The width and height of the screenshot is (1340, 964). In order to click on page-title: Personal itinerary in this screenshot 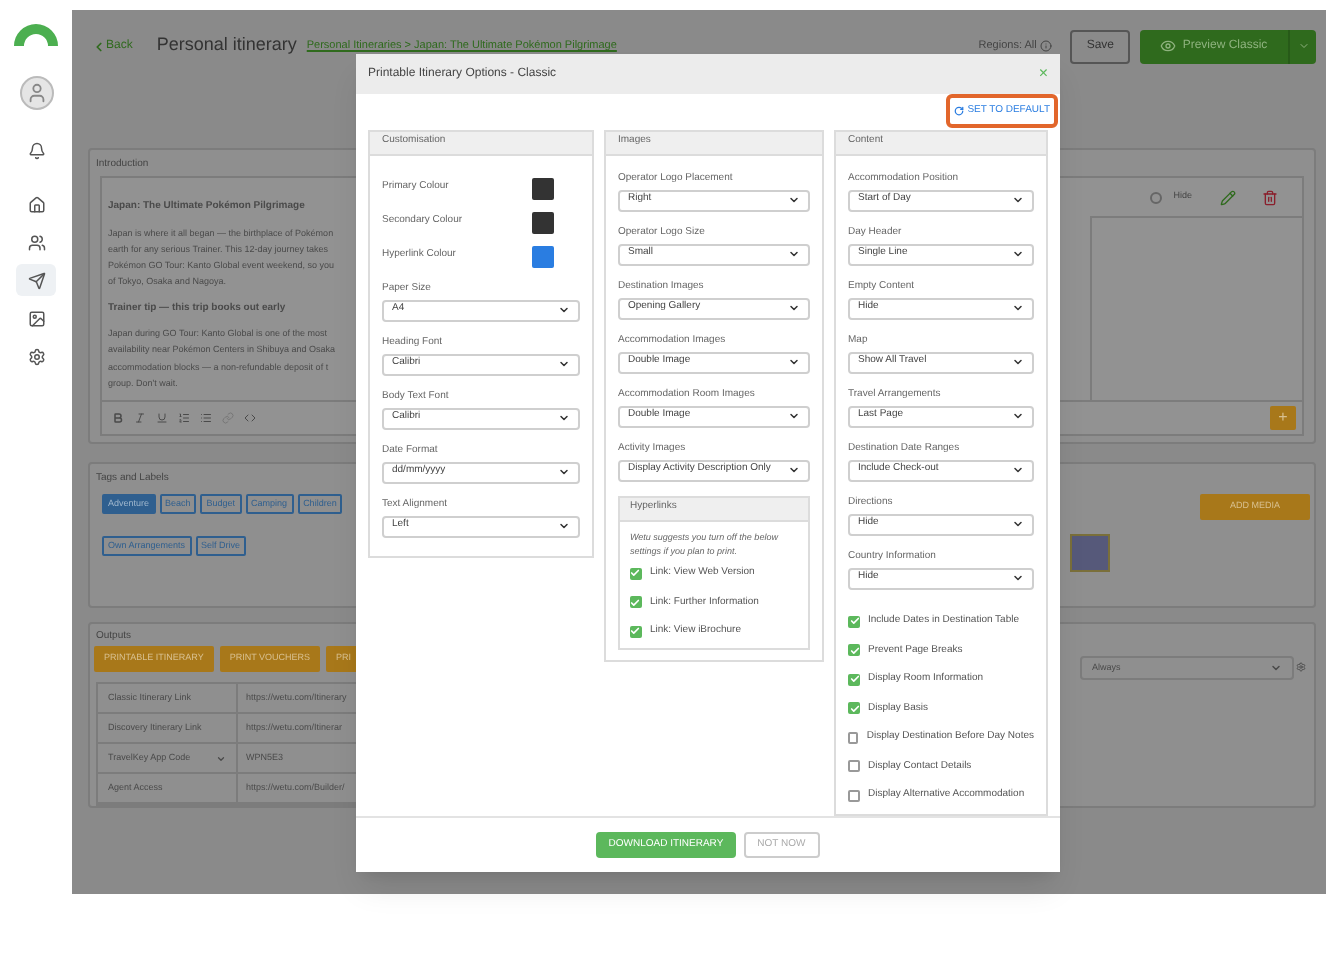, I will do `click(226, 45)`.